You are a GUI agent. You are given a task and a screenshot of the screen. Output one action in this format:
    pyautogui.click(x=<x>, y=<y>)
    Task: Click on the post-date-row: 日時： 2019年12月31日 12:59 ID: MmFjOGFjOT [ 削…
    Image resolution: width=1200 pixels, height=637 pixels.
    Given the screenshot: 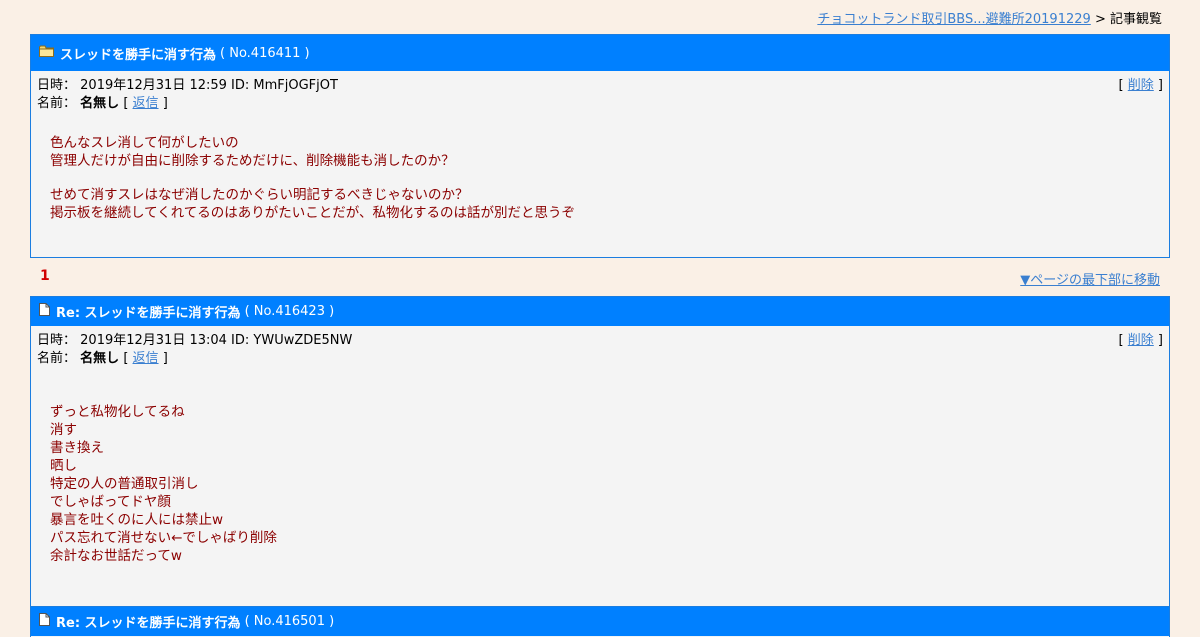 What is the action you would take?
    pyautogui.click(x=600, y=86)
    